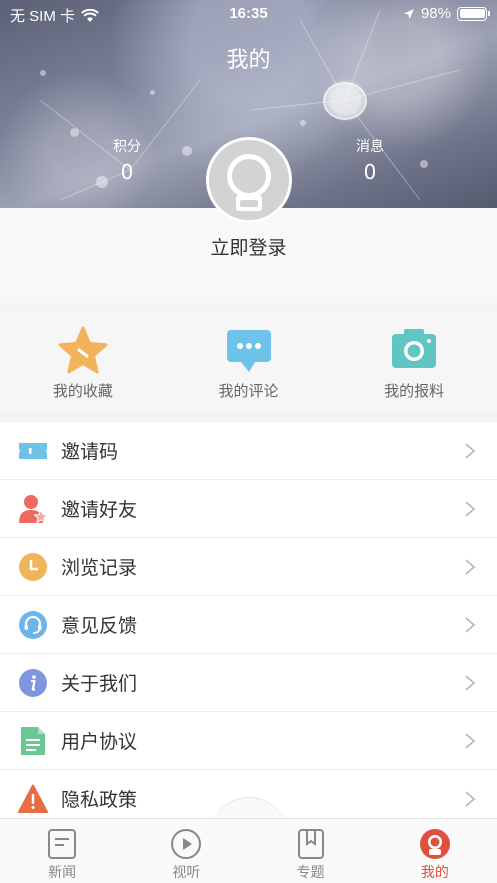 This screenshot has width=497, height=883. What do you see at coordinates (33, 625) in the screenshot?
I see `headset-icon` at bounding box center [33, 625].